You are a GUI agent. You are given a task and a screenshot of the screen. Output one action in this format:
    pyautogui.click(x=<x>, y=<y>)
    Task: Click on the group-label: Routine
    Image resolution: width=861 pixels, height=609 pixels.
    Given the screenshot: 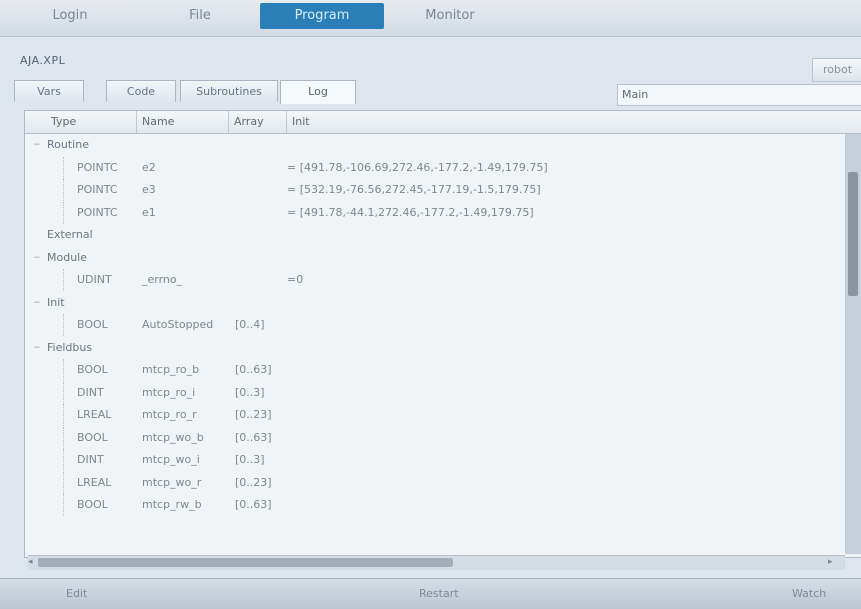 What is the action you would take?
    pyautogui.click(x=68, y=144)
    